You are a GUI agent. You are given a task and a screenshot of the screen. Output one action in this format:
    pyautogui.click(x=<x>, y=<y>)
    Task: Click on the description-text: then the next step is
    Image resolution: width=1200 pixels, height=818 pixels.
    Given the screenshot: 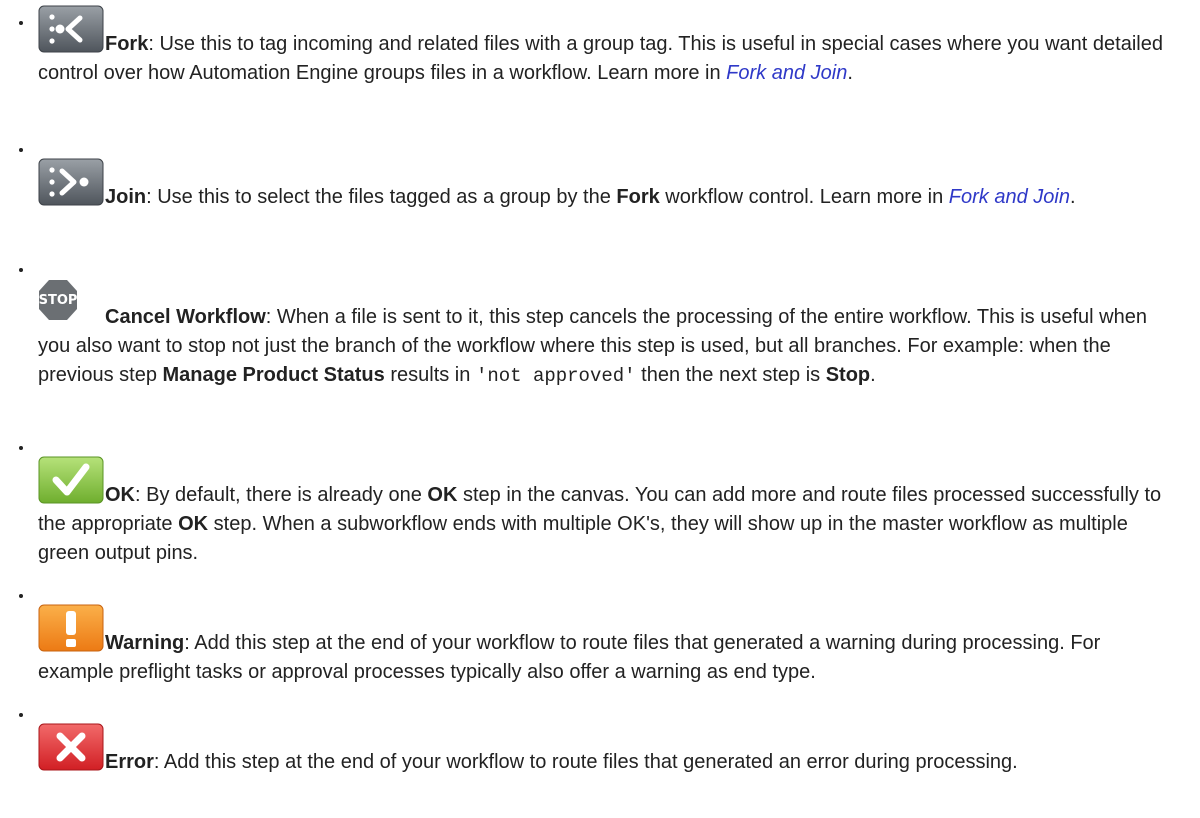 What is the action you would take?
    pyautogui.click(x=730, y=375)
    